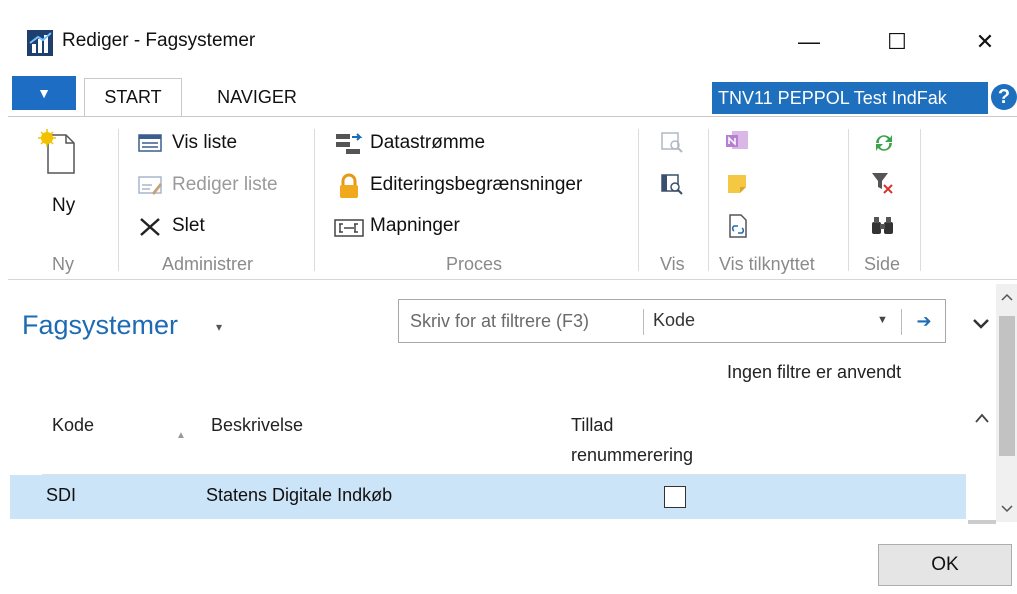 The height and width of the screenshot is (594, 1017). What do you see at coordinates (205, 142) in the screenshot?
I see `vis-liste-label: Vis liste` at bounding box center [205, 142].